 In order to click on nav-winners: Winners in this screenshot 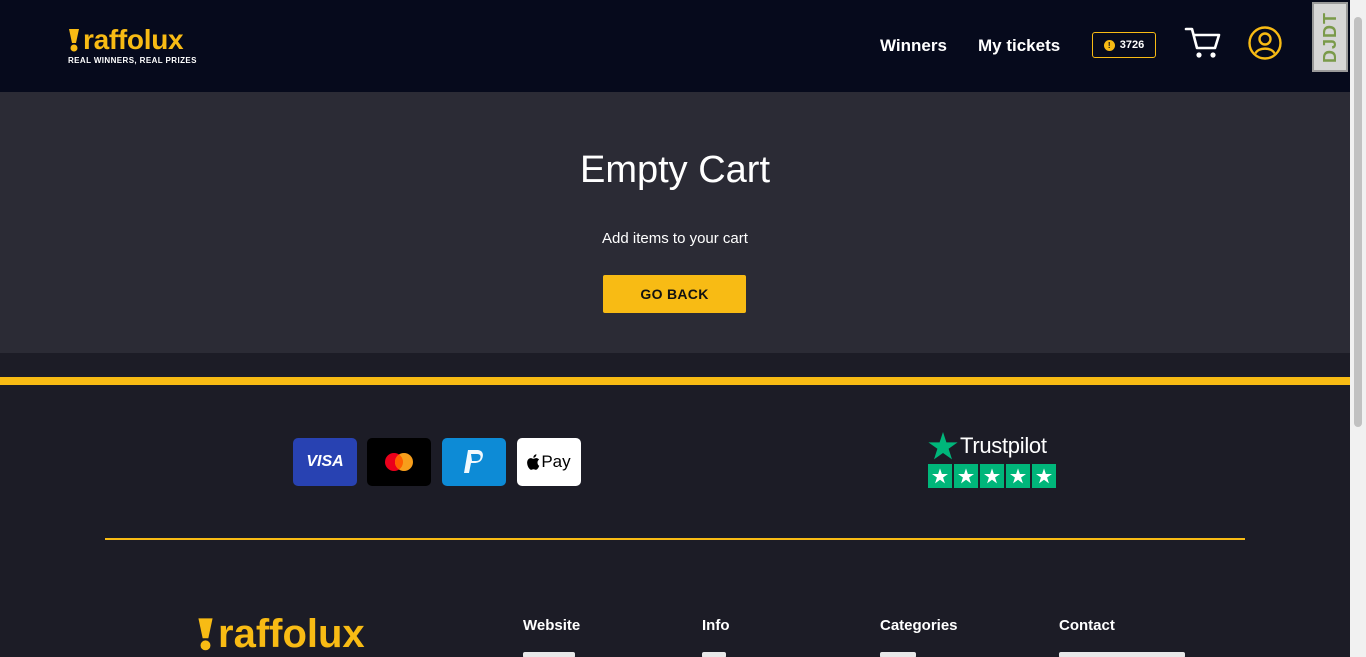, I will do `click(913, 46)`.